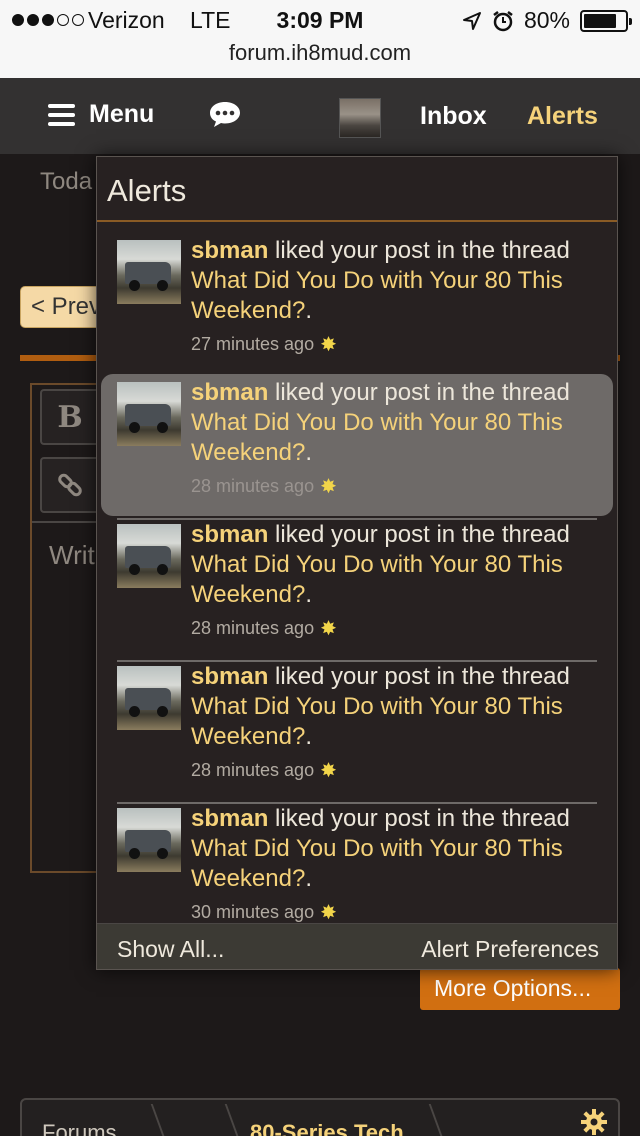  Describe the element at coordinates (471, 20) in the screenshot. I see `location-arrow-icon` at that location.